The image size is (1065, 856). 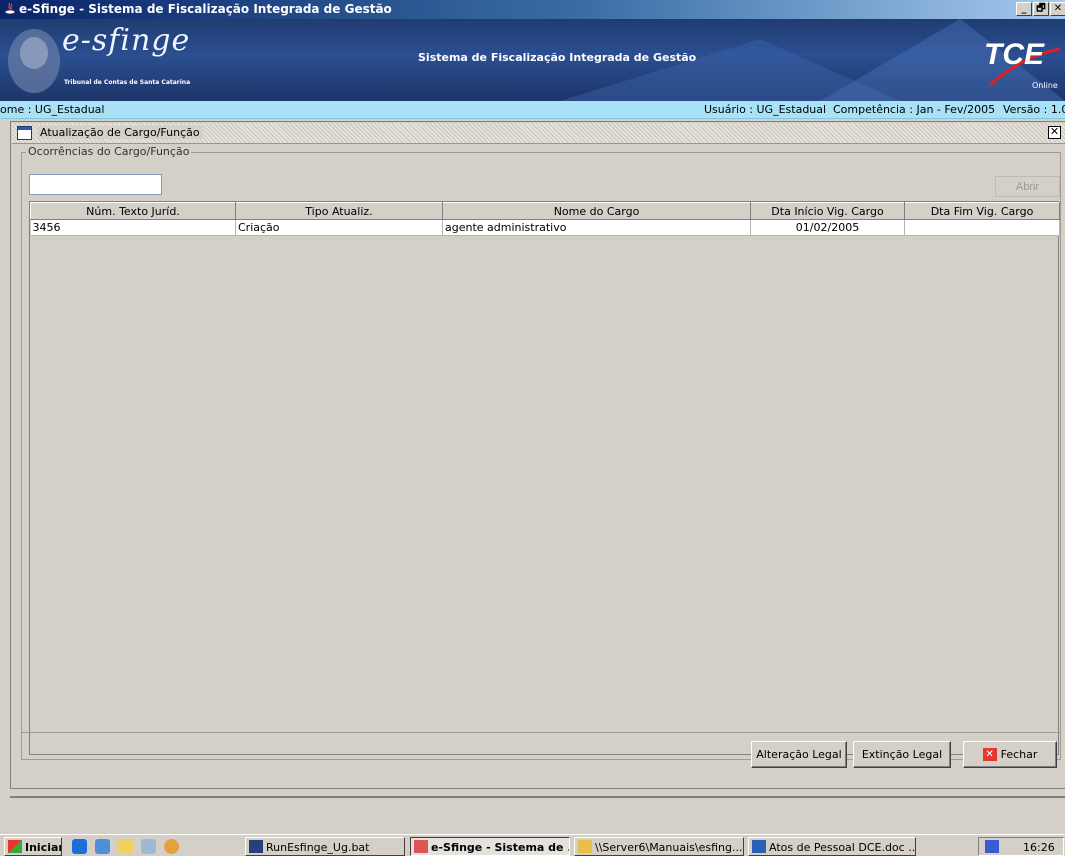 I want to click on maximize-button: 🗗, so click(x=1041, y=9).